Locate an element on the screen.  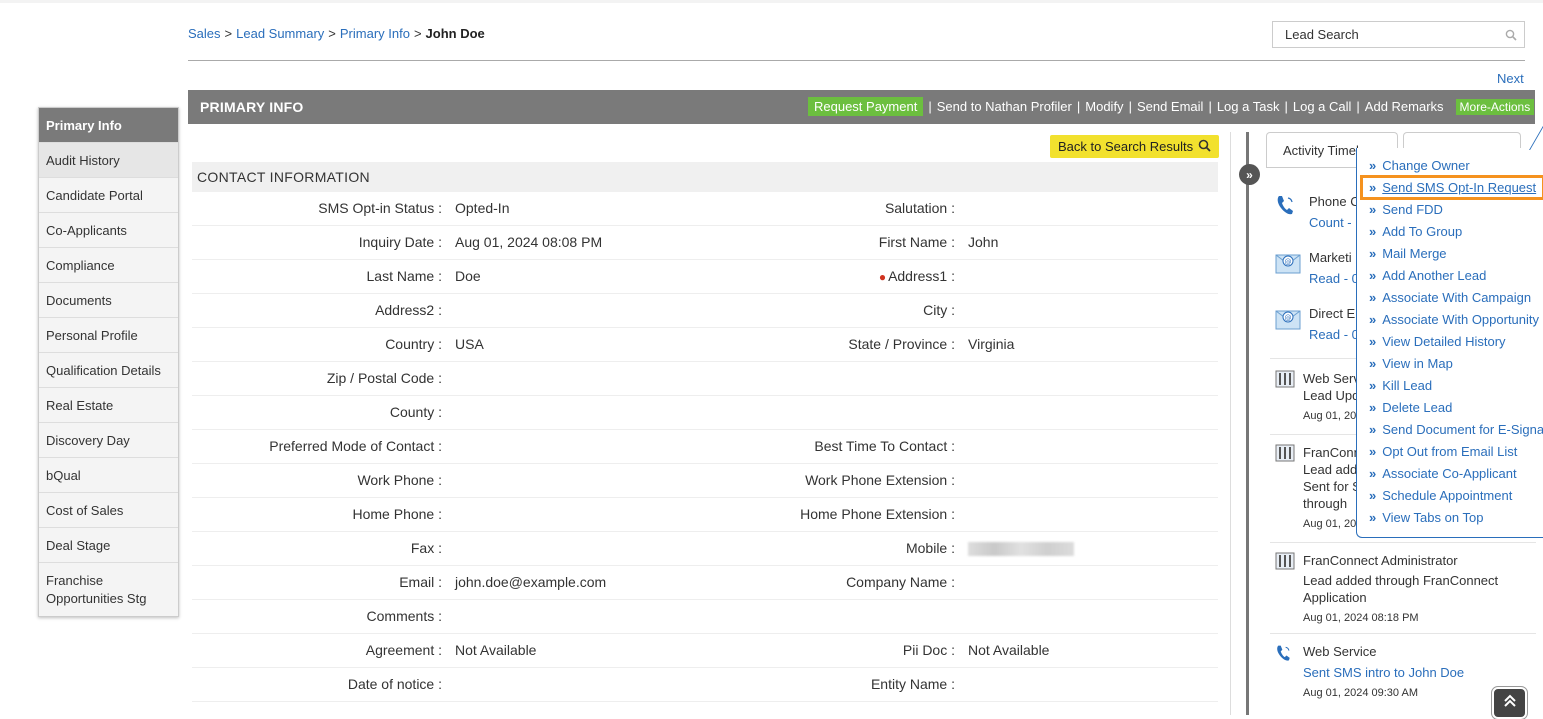
menu-item-delete-lead: » Delete Lead is located at coordinates (1410, 407).